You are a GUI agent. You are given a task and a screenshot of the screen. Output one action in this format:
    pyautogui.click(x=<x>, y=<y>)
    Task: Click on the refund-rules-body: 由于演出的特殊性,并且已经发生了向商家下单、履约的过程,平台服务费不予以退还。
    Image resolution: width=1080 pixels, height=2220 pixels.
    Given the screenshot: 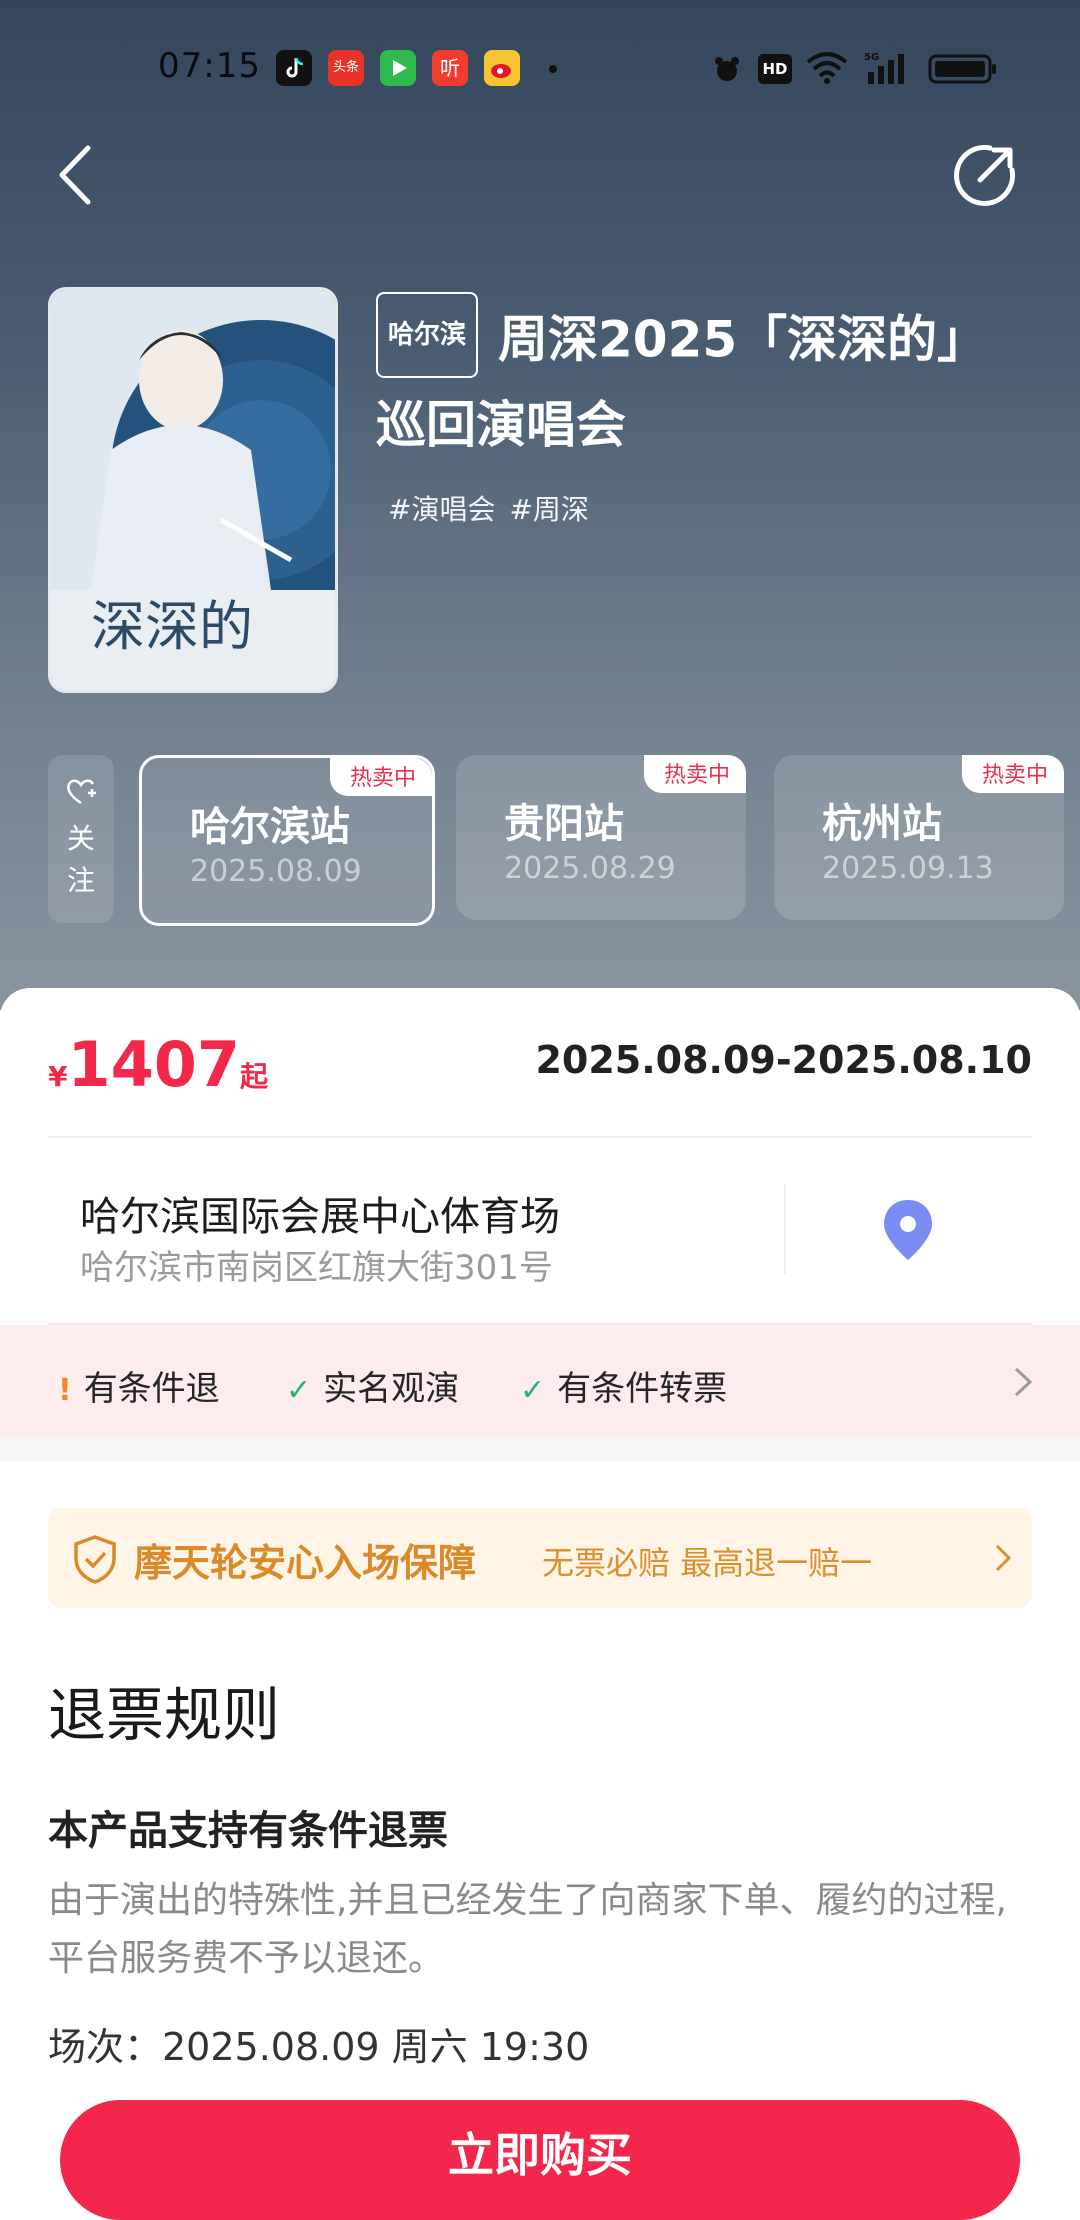 What is the action you would take?
    pyautogui.click(x=527, y=1929)
    